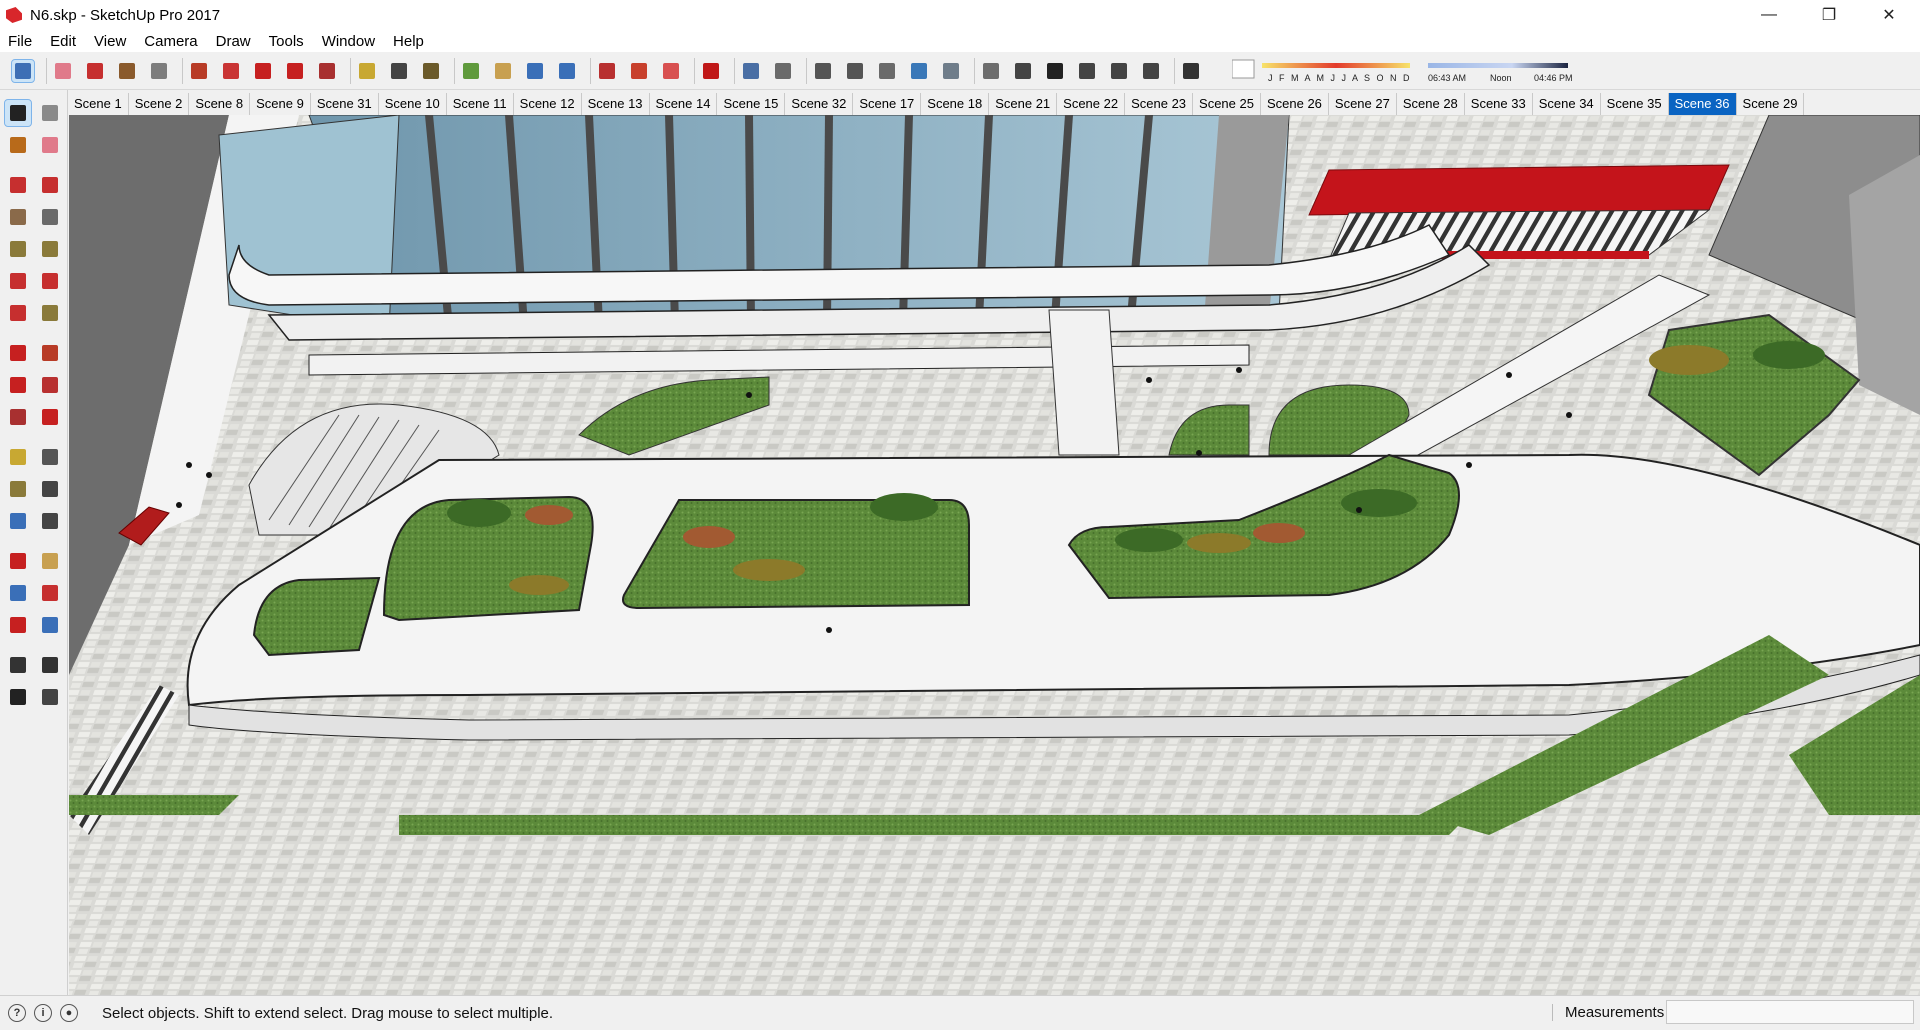 The width and height of the screenshot is (1920, 1030). Describe the element at coordinates (95, 71) in the screenshot. I see `line-button` at that location.